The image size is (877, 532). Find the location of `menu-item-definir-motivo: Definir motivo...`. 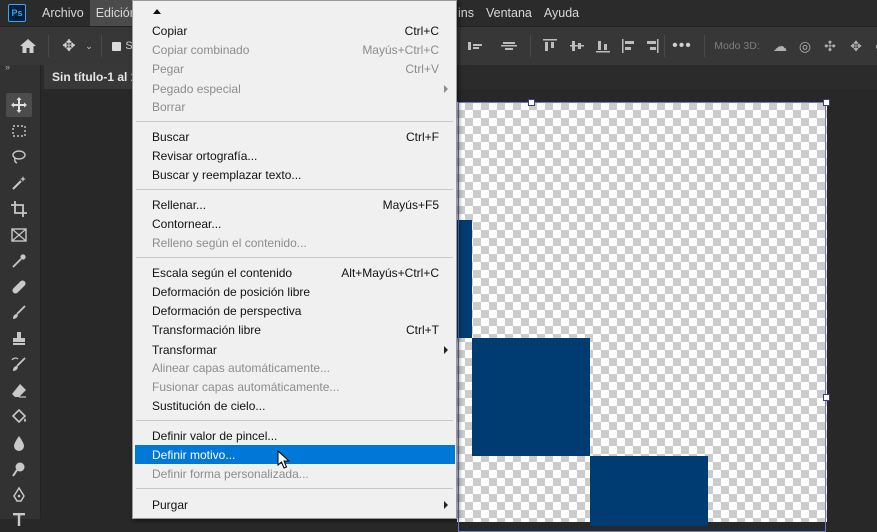

menu-item-definir-motivo: Definir motivo... is located at coordinates (295, 454).